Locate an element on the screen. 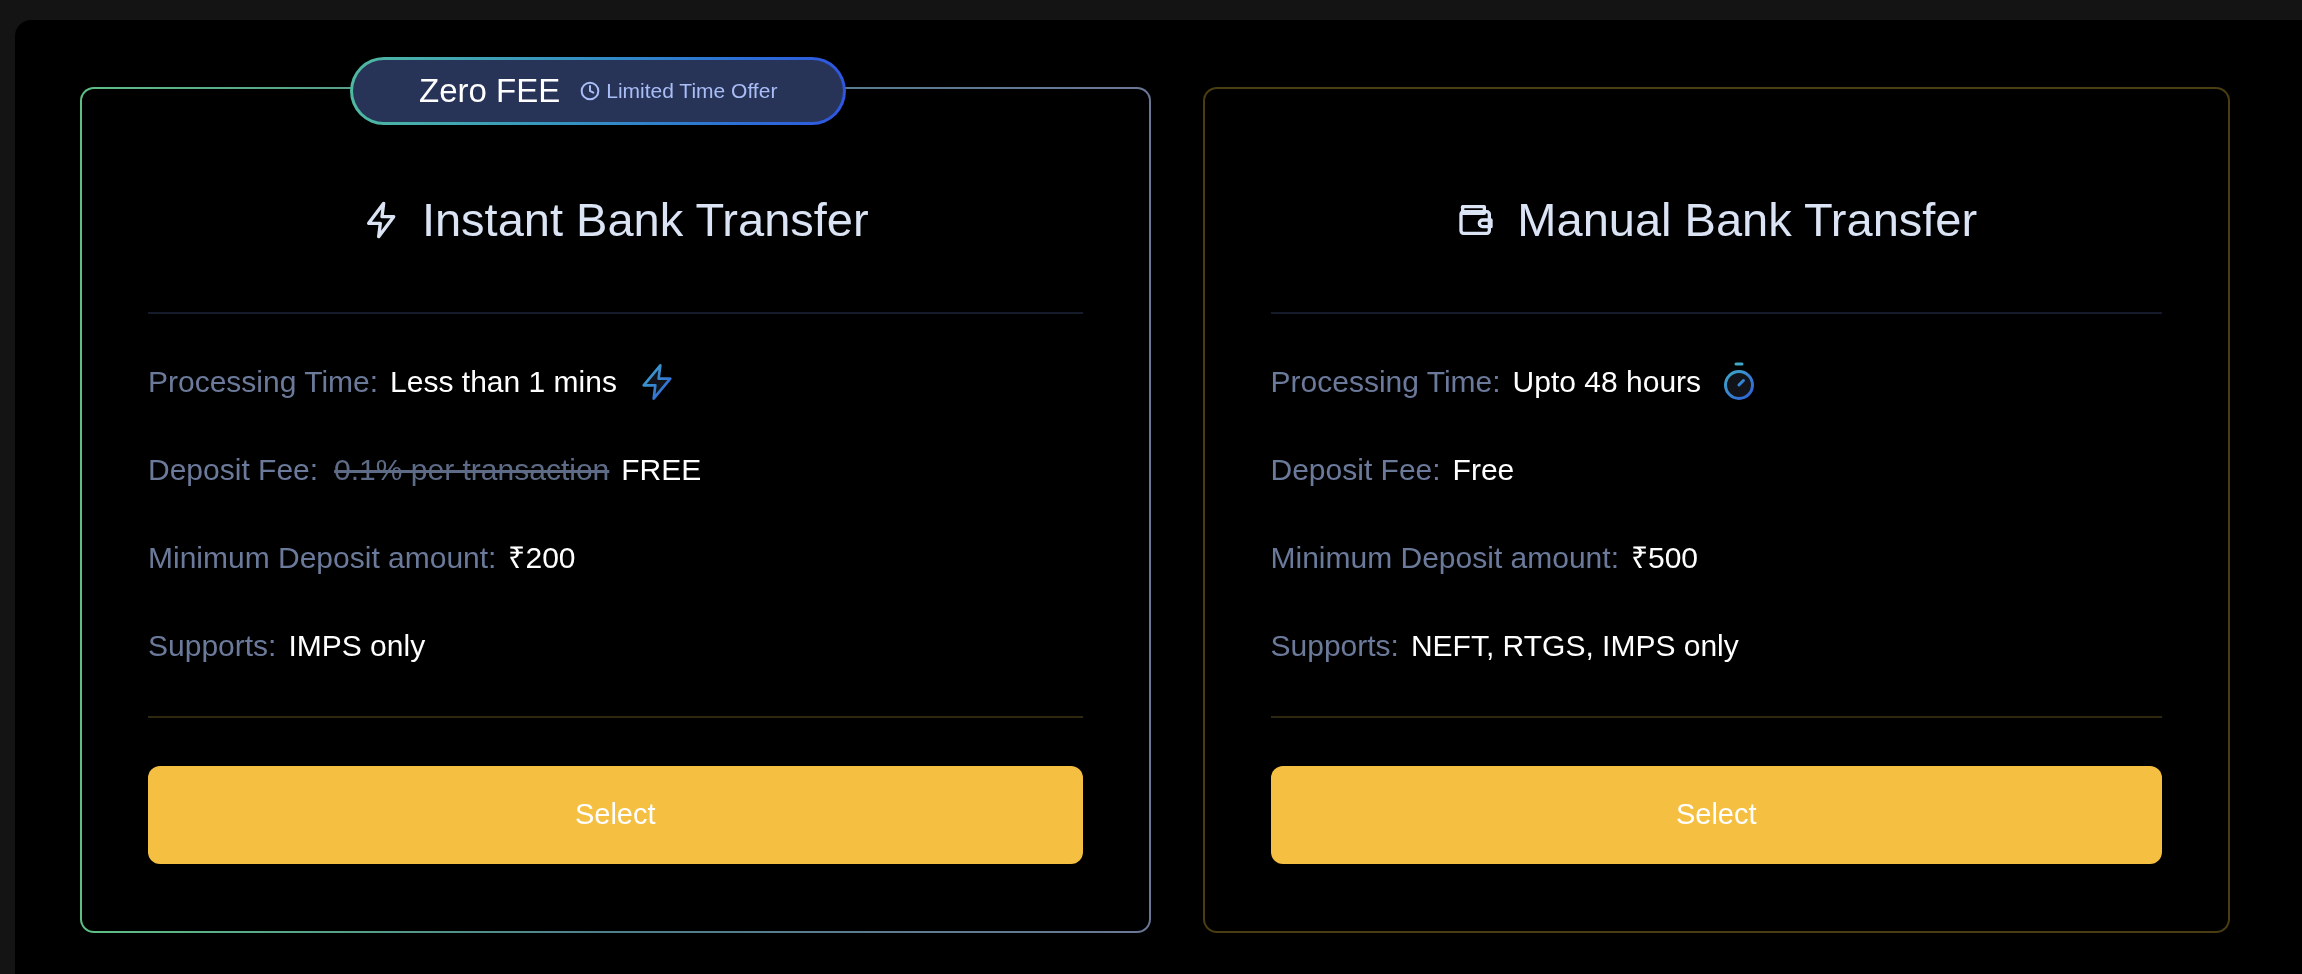  row-value: Upto 48 hours is located at coordinates (1607, 382).